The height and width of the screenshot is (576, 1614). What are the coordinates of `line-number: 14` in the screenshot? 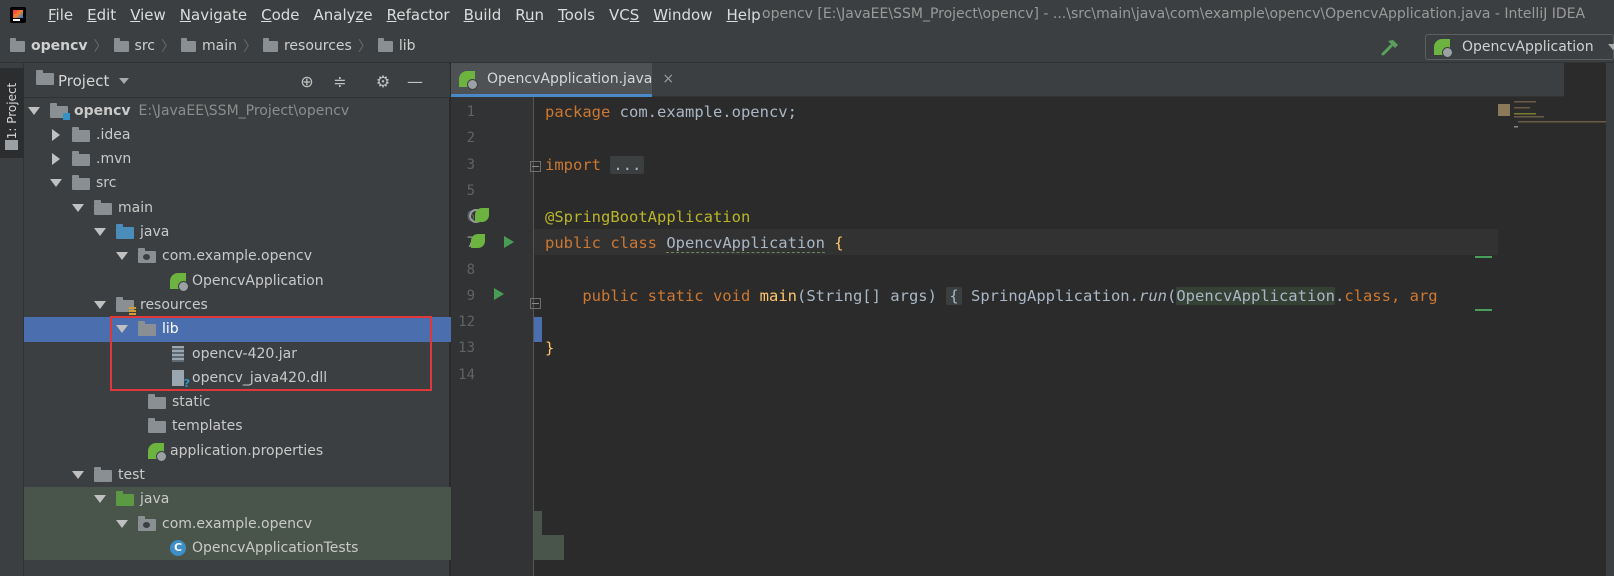 It's located at (466, 375).